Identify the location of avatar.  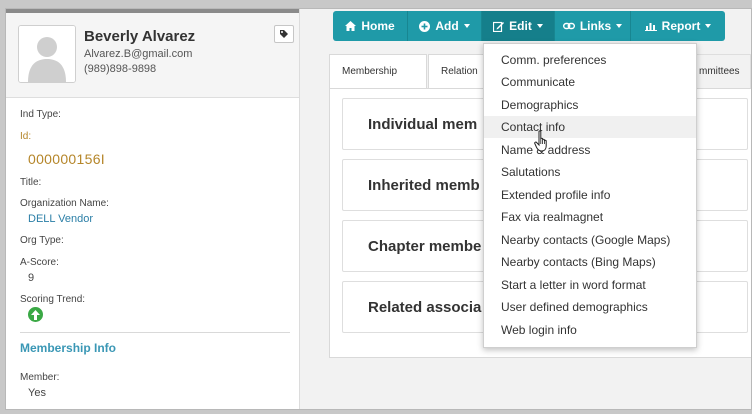
(47, 54).